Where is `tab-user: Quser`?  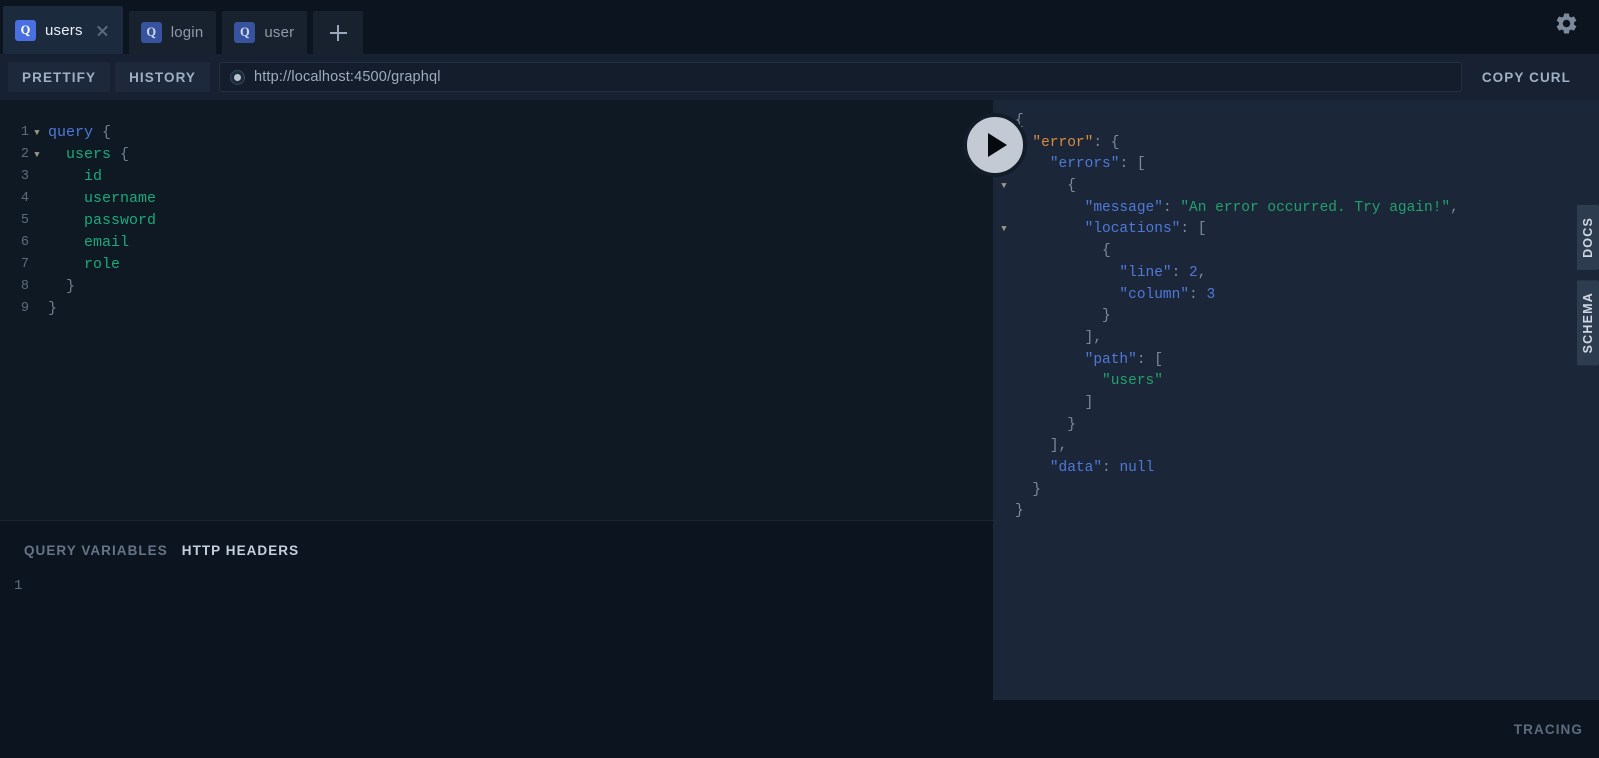
tab-user: Quser is located at coordinates (265, 32).